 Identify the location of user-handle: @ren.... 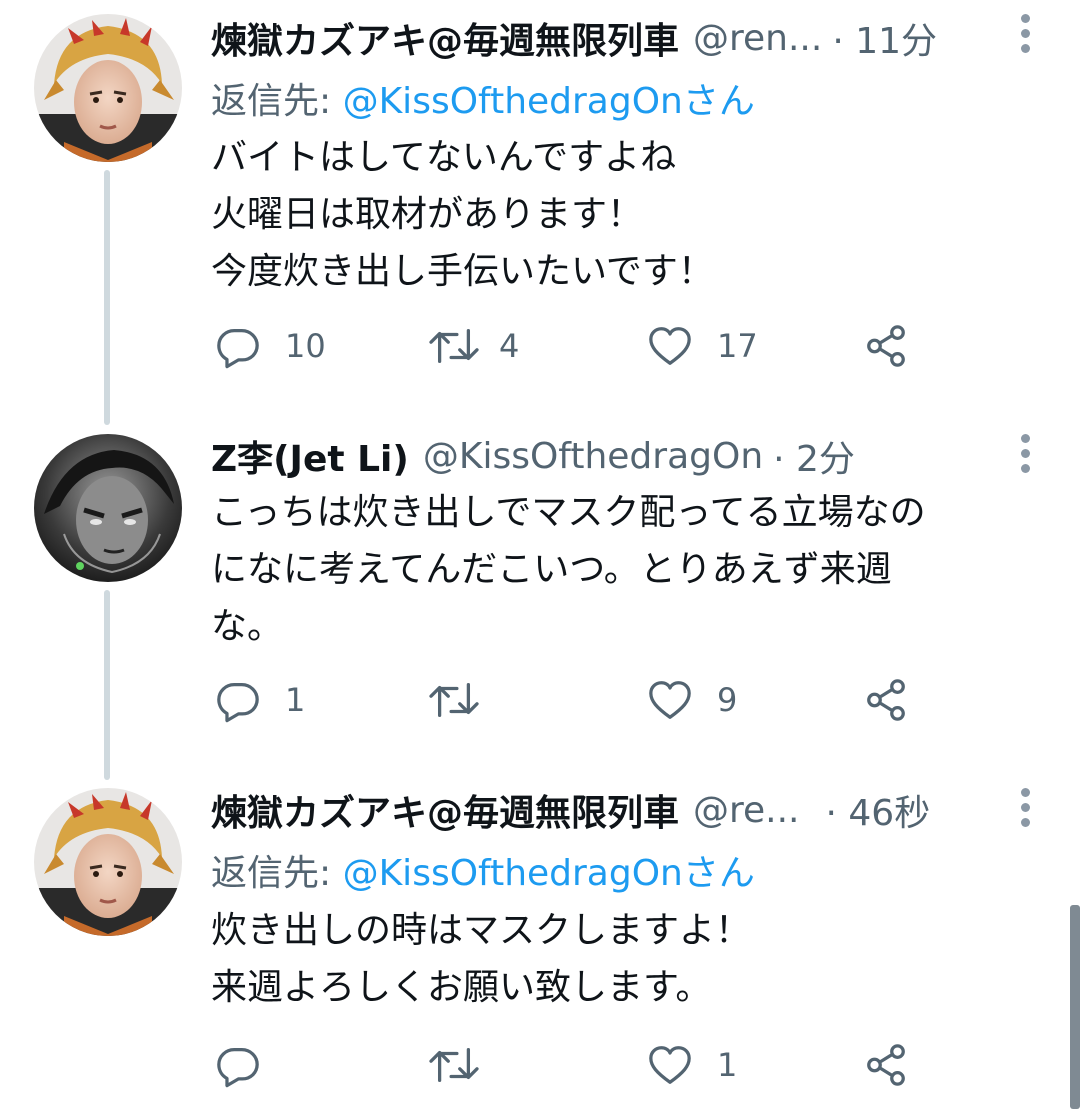
(757, 38).